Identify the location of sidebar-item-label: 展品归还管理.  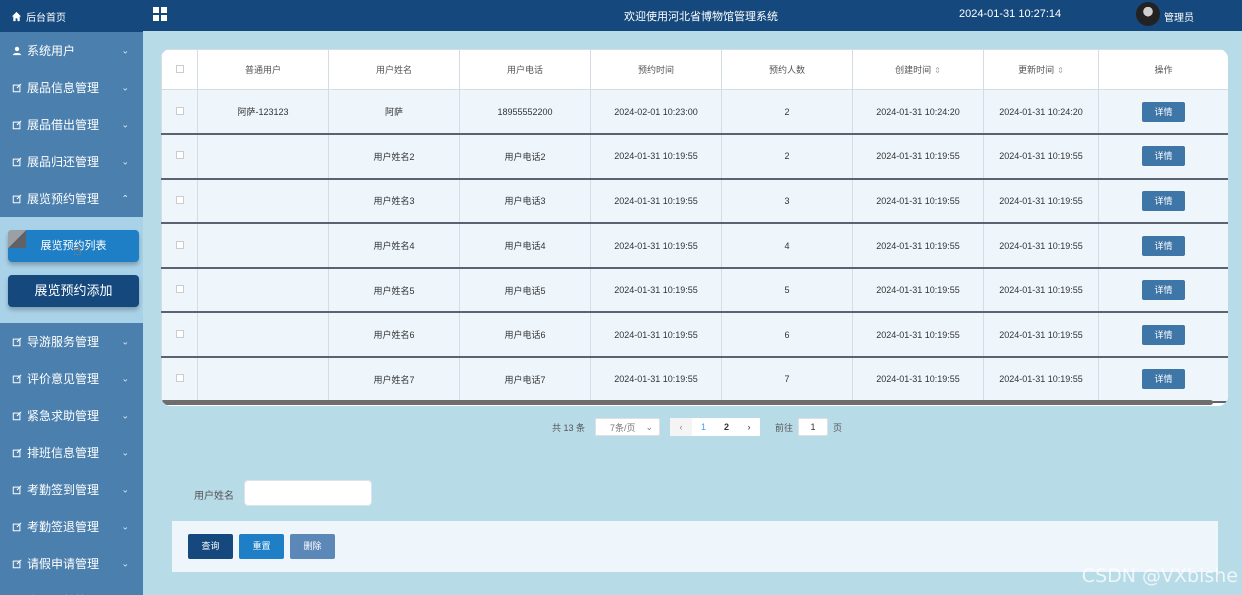
(63, 162).